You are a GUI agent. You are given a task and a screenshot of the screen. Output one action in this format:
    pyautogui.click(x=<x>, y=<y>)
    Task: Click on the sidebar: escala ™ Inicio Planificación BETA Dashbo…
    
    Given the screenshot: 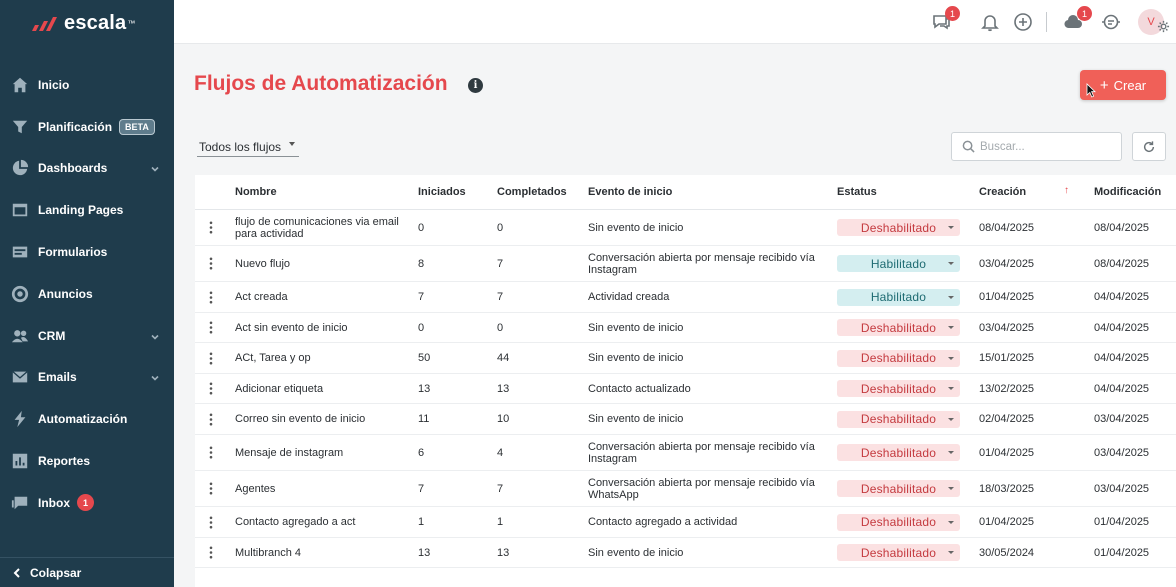 What is the action you would take?
    pyautogui.click(x=87, y=293)
    